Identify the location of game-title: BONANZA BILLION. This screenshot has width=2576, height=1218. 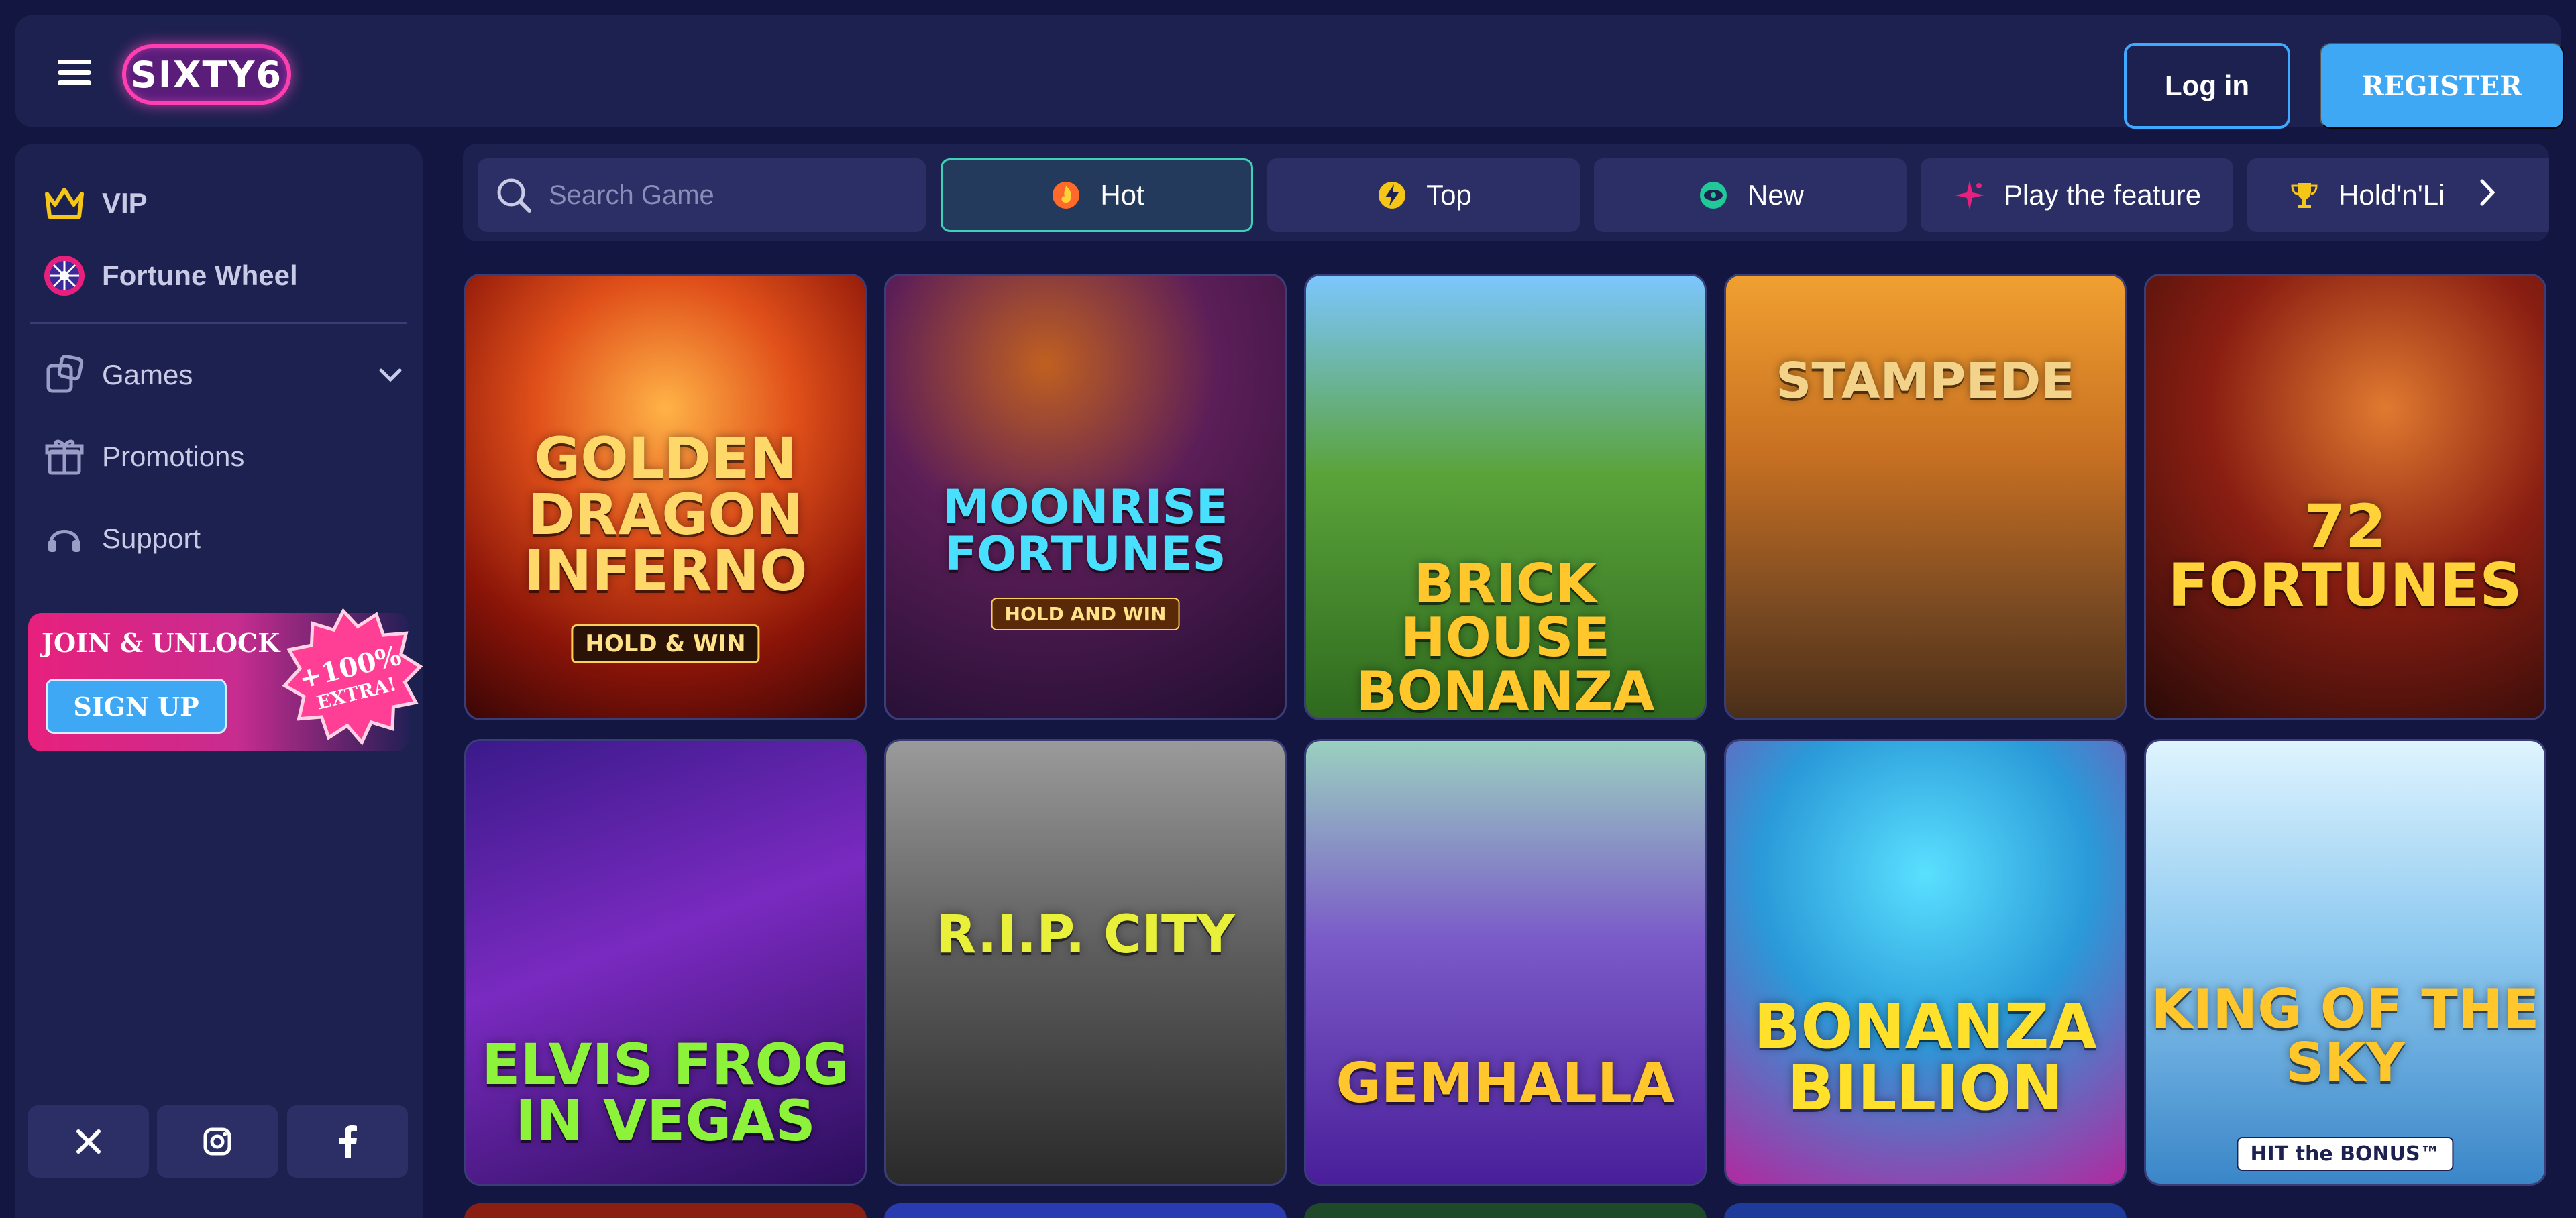
(1925, 1057).